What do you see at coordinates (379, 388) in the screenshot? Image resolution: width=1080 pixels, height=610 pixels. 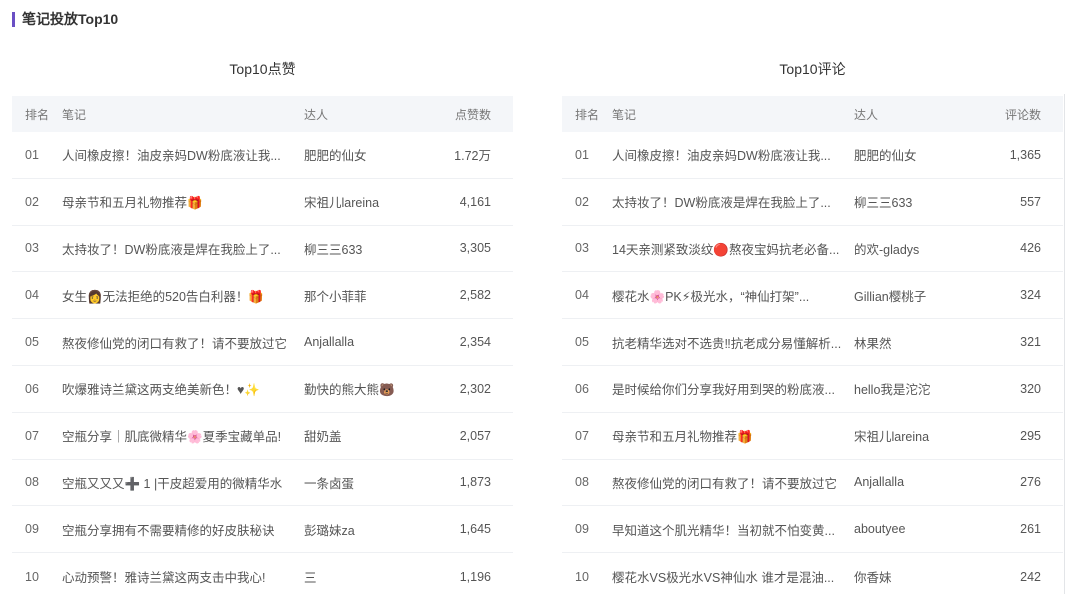 I see `author-link: 勤快的熊大熊🐻` at bounding box center [379, 388].